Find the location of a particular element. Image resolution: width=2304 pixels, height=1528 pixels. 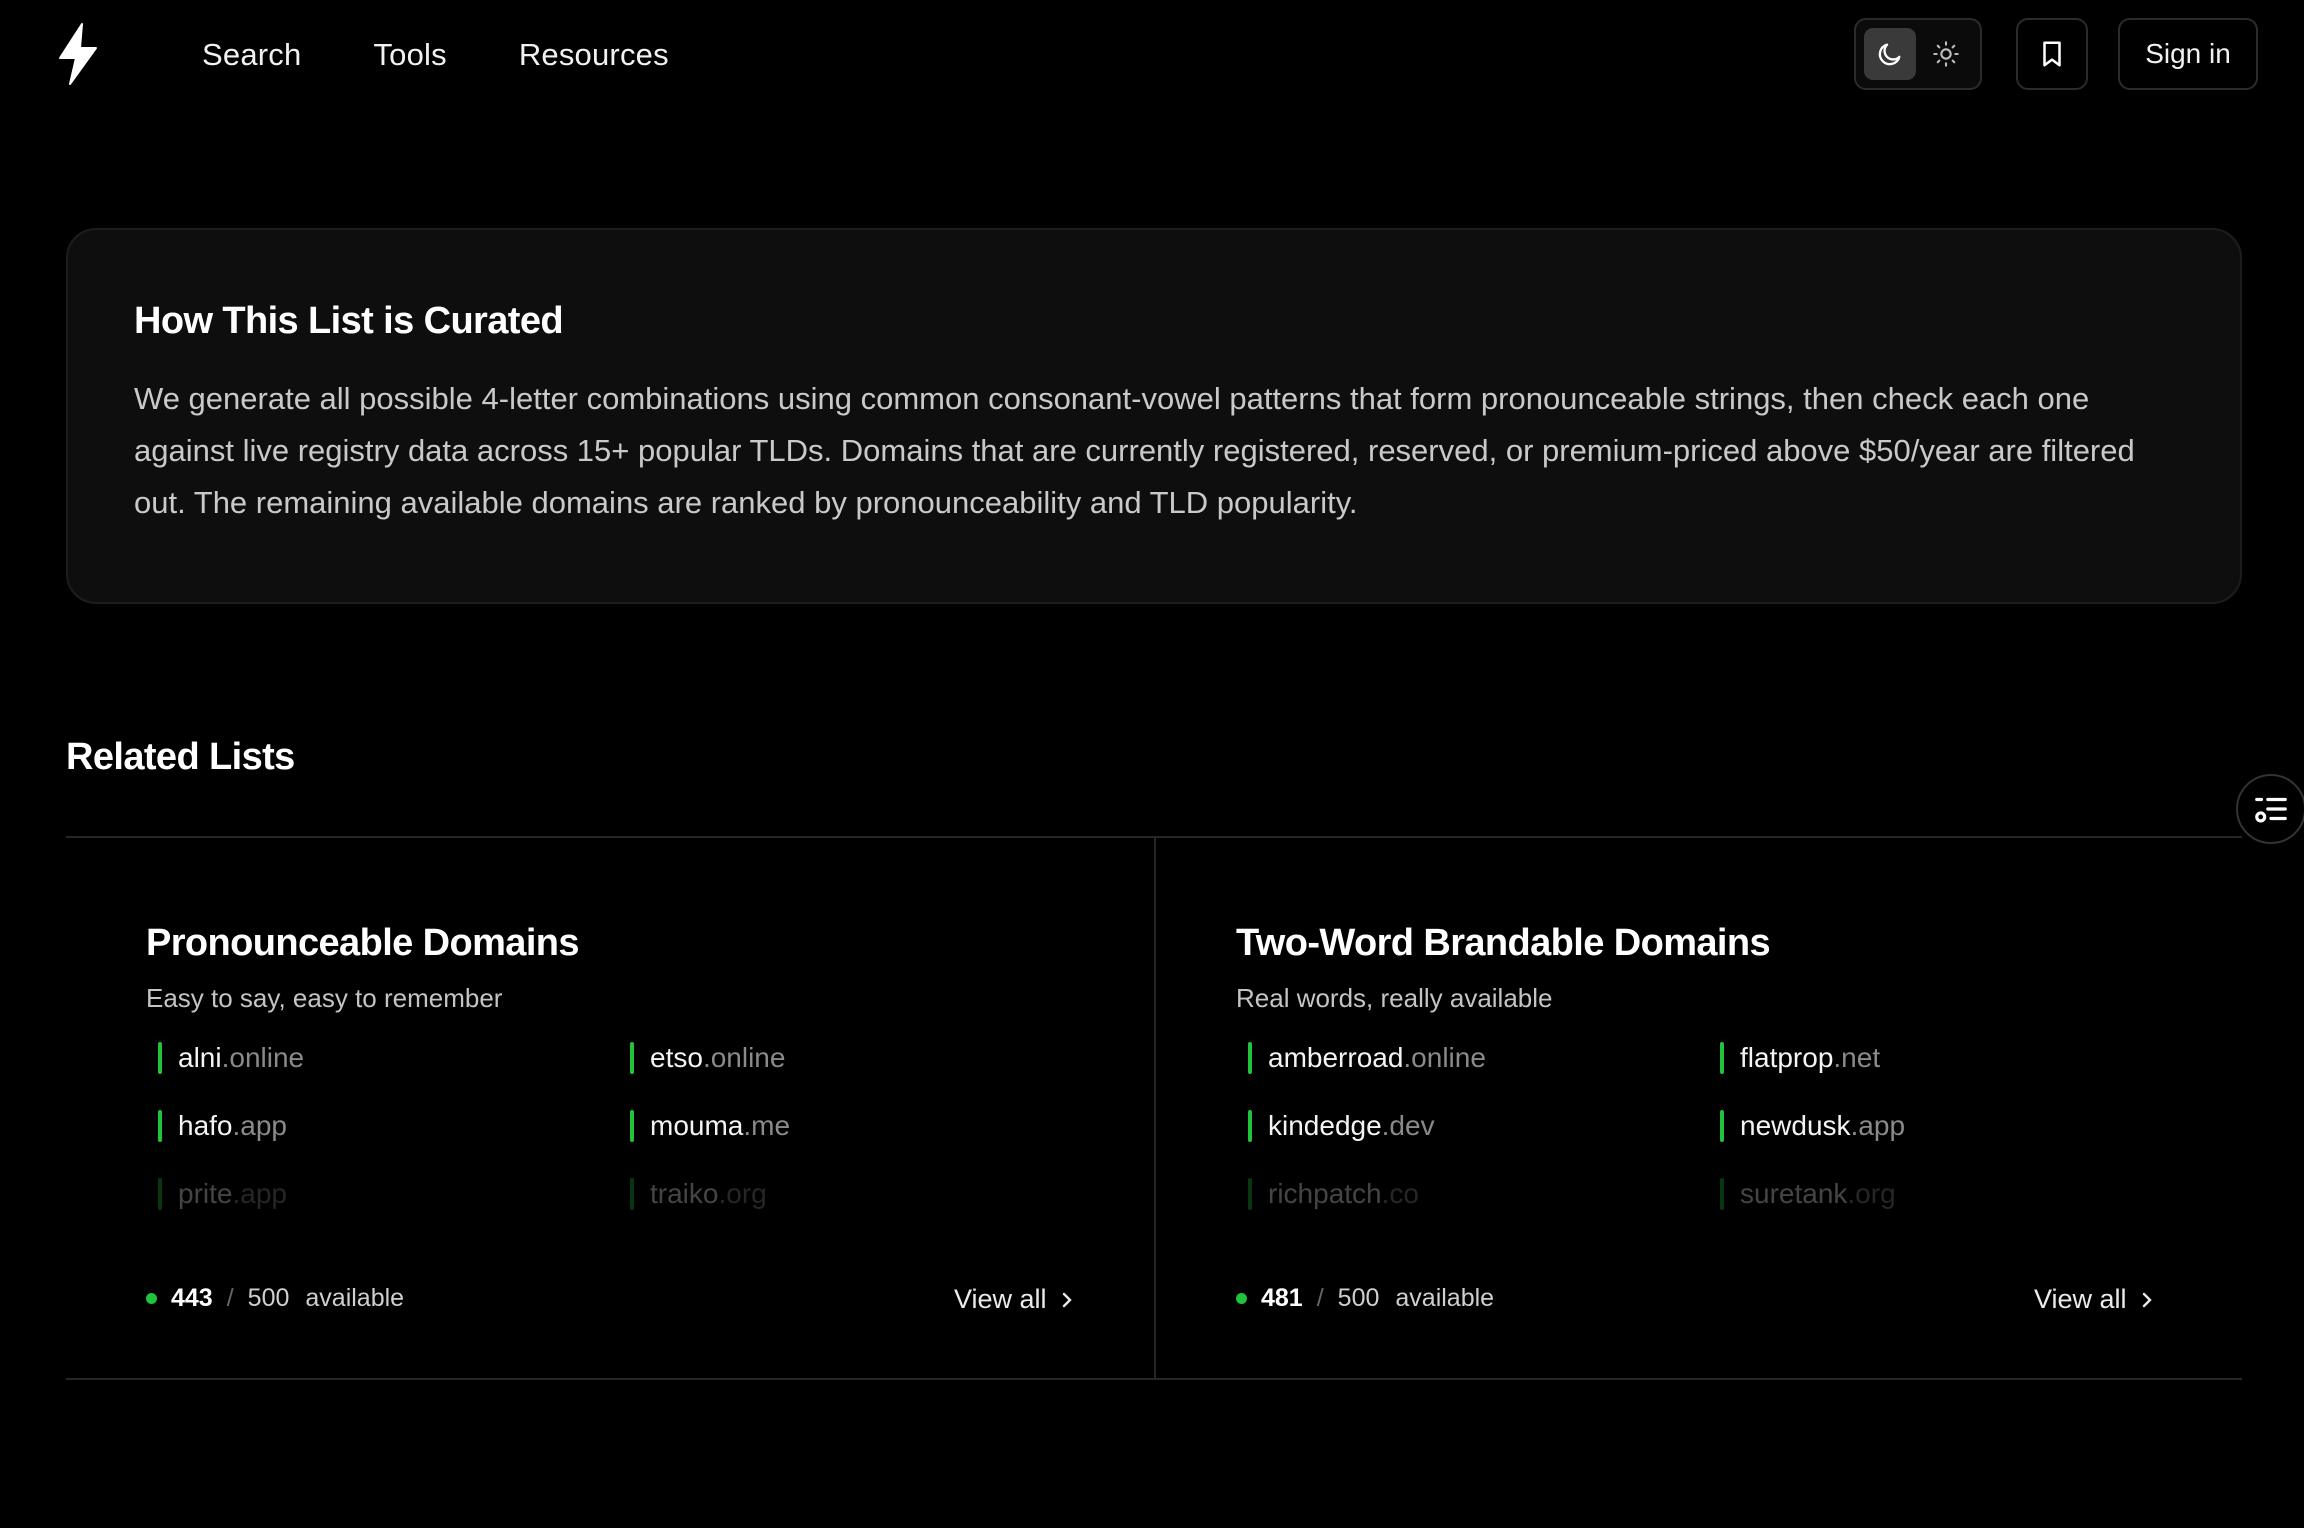

domain-item: mouma .me is located at coordinates (854, 1126).